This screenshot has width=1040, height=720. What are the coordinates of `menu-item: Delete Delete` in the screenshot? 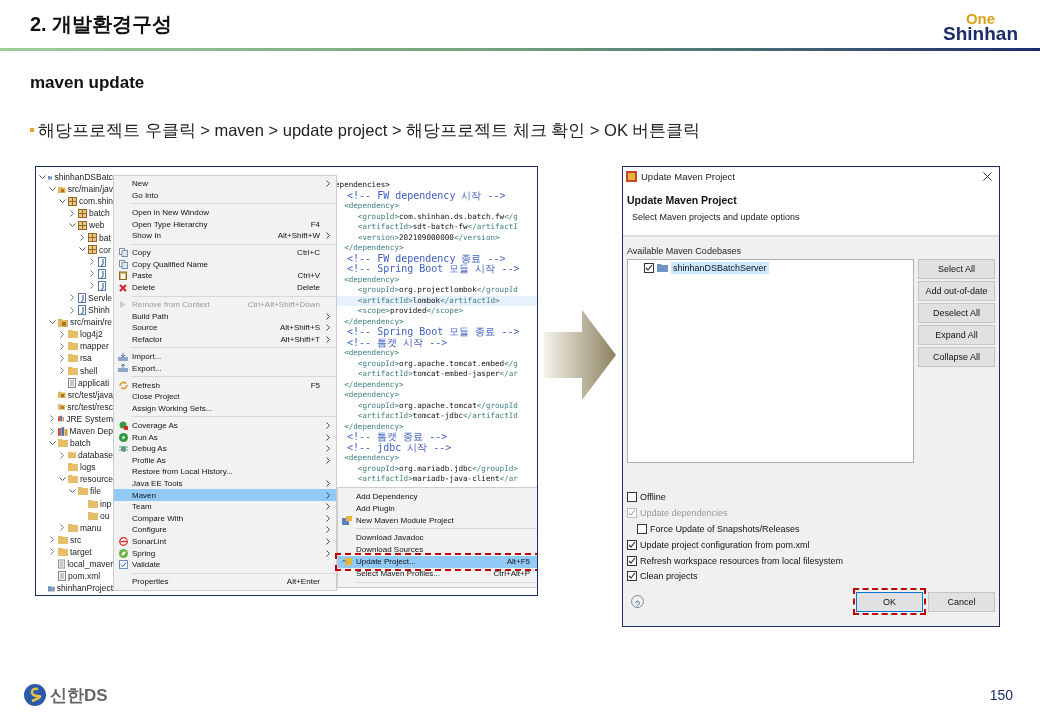 It's located at (225, 287).